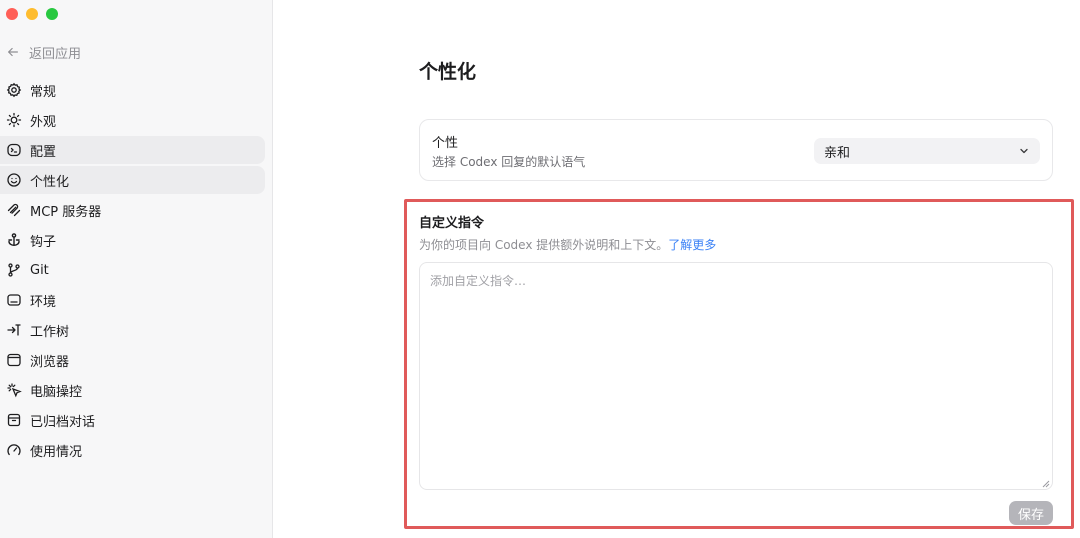  I want to click on worktree-icon, so click(14, 330).